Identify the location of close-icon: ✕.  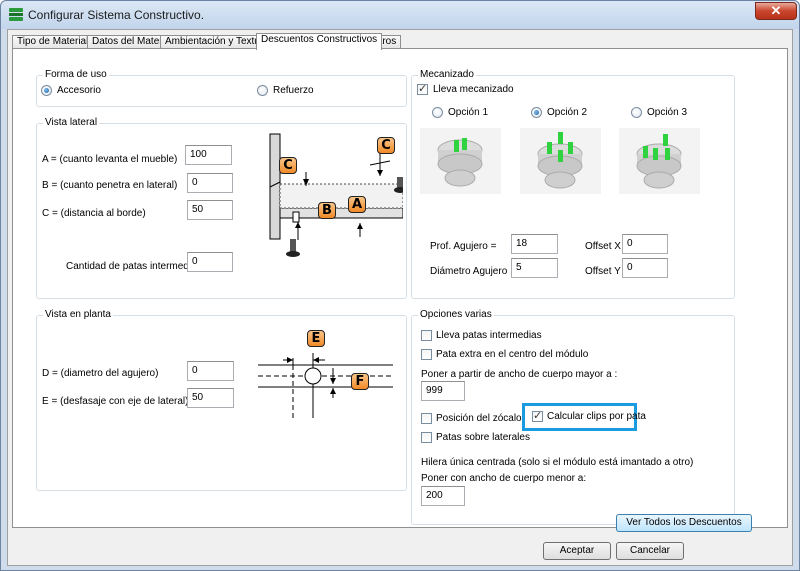
(776, 10).